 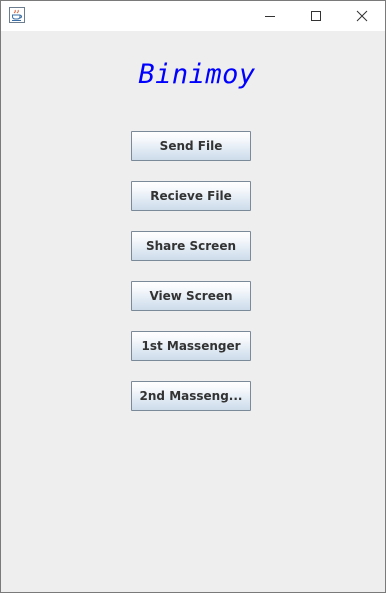 I want to click on close-icon, so click(x=362, y=16).